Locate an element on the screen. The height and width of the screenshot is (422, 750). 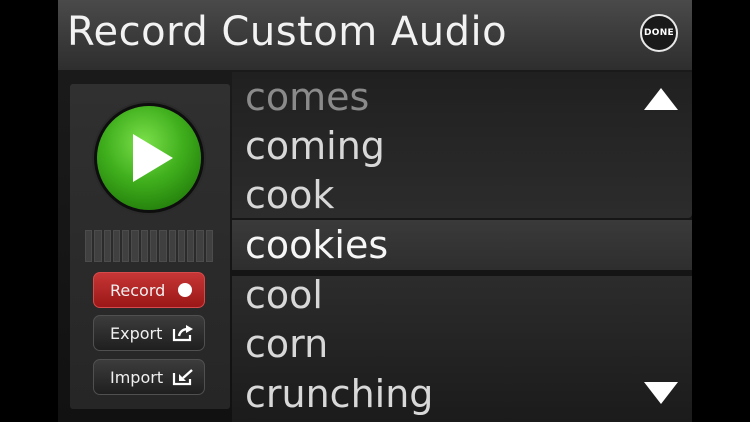
record-label: Record is located at coordinates (138, 290).